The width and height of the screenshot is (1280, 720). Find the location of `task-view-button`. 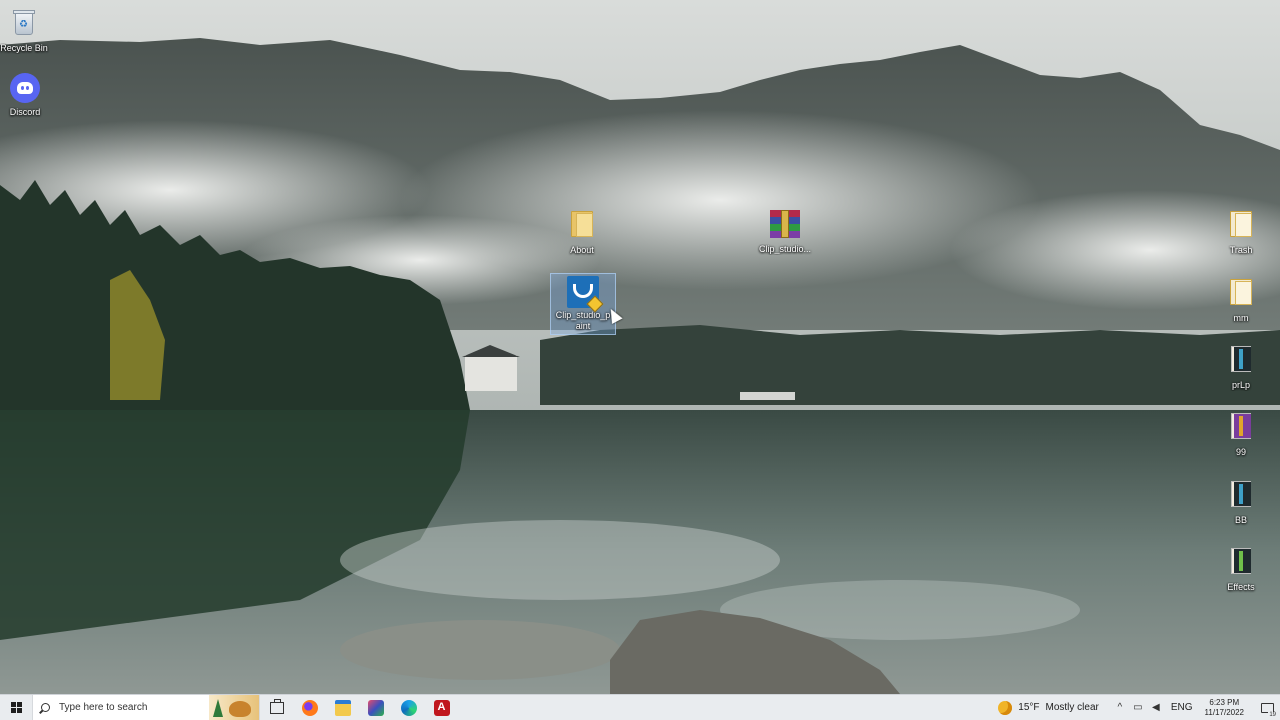

task-view-button is located at coordinates (276, 707).